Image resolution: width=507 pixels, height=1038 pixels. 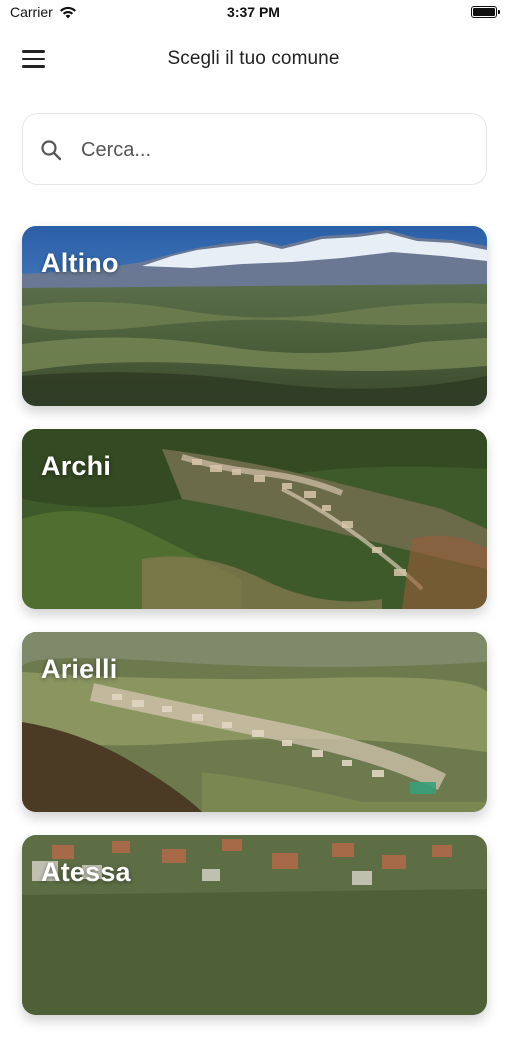 I want to click on app-header: Scegli il tuo comune, so click(x=253, y=60).